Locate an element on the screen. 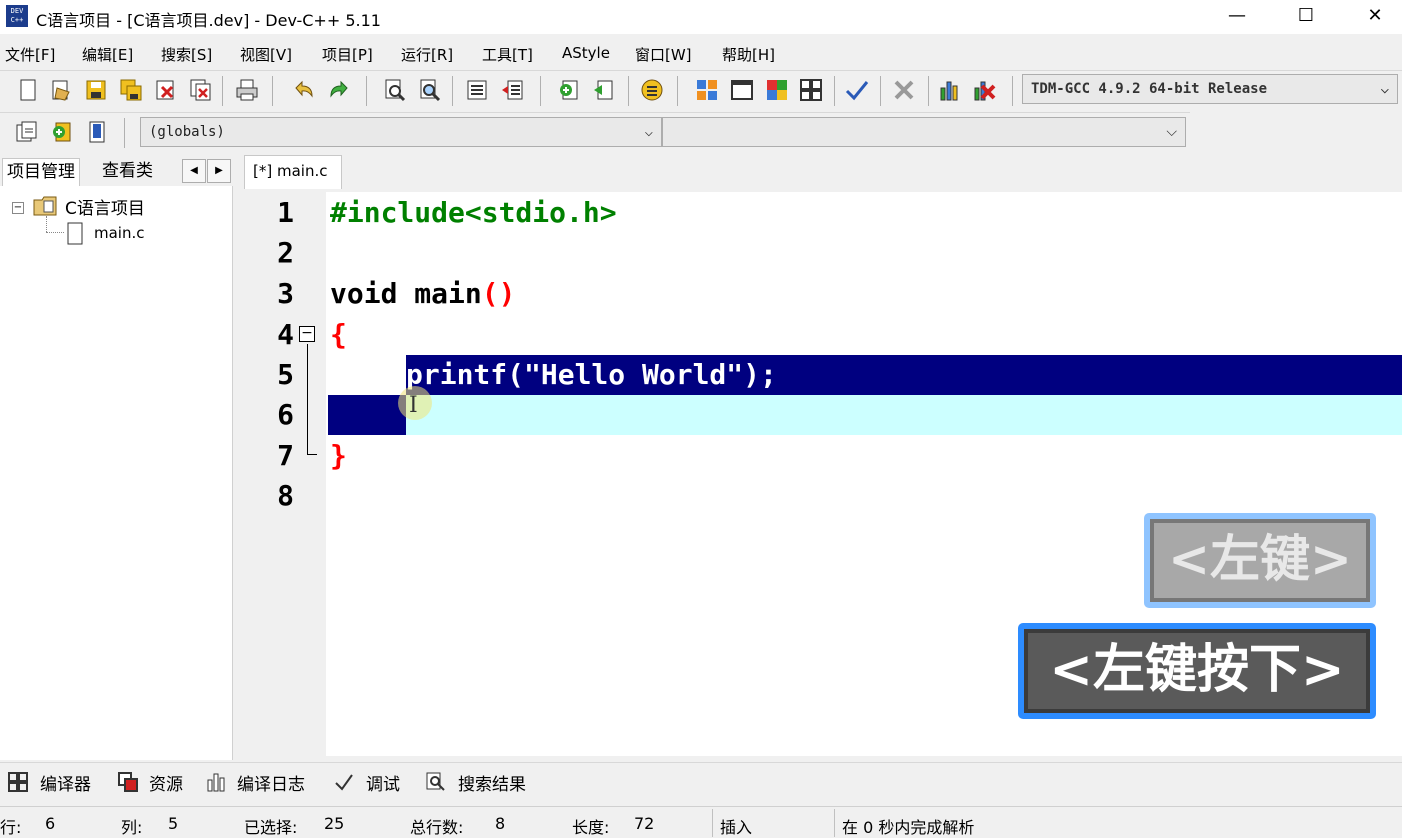 This screenshot has height=838, width=1402. menu-tools: 工具[T] is located at coordinates (507, 54).